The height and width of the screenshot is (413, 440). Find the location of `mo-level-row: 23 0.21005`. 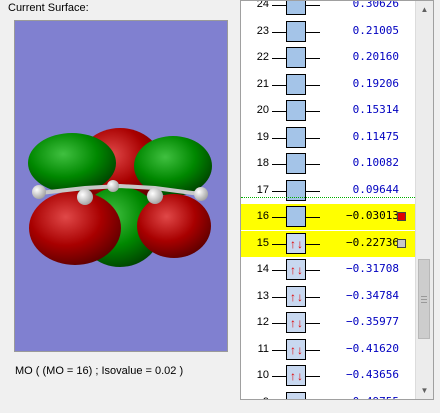

mo-level-row: 23 0.21005 is located at coordinates (329, 32).